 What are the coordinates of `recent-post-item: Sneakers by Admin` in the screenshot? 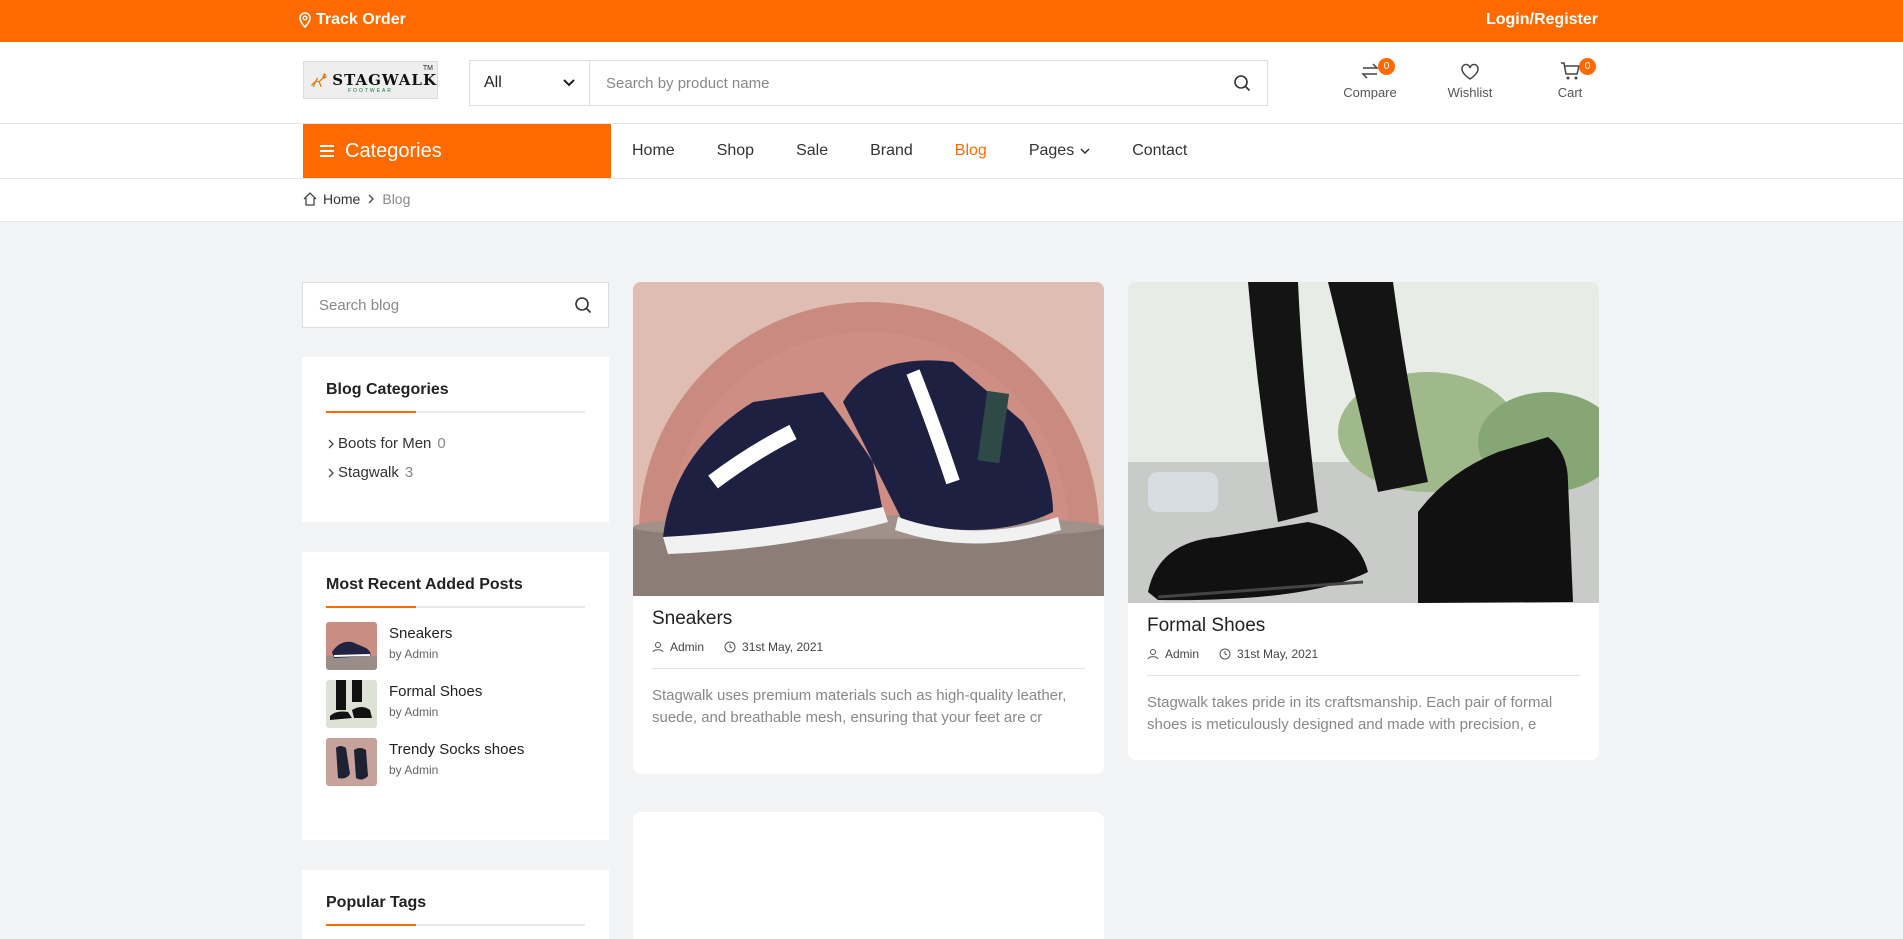 It's located at (455, 646).